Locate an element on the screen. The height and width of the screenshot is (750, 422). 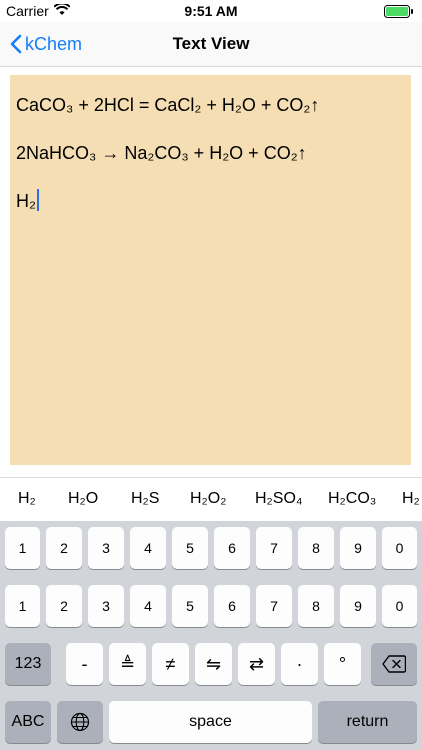
backspace-icon is located at coordinates (394, 664).